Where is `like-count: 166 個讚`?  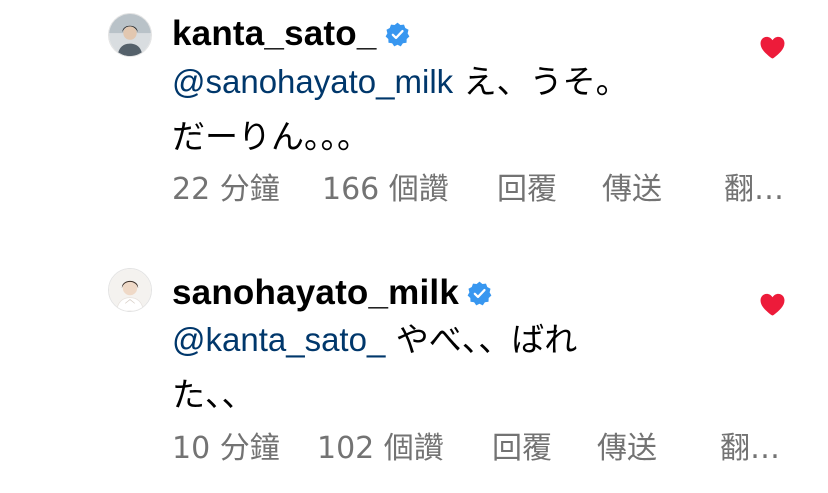
like-count: 166 個讚 is located at coordinates (385, 190).